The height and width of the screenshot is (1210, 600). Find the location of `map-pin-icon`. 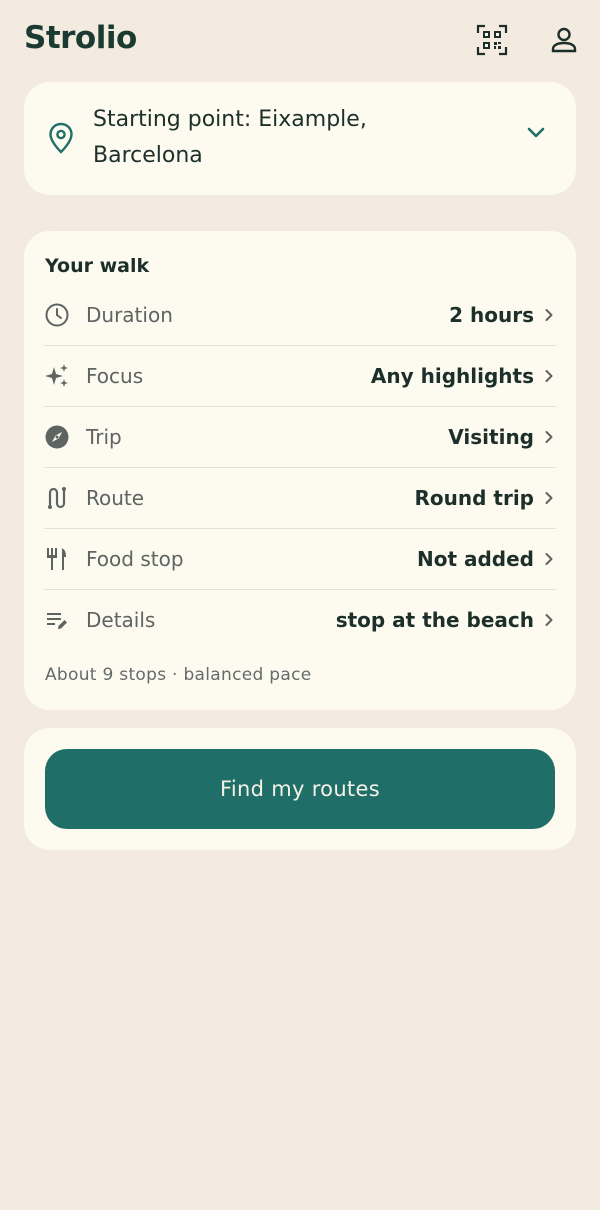

map-pin-icon is located at coordinates (61, 138).